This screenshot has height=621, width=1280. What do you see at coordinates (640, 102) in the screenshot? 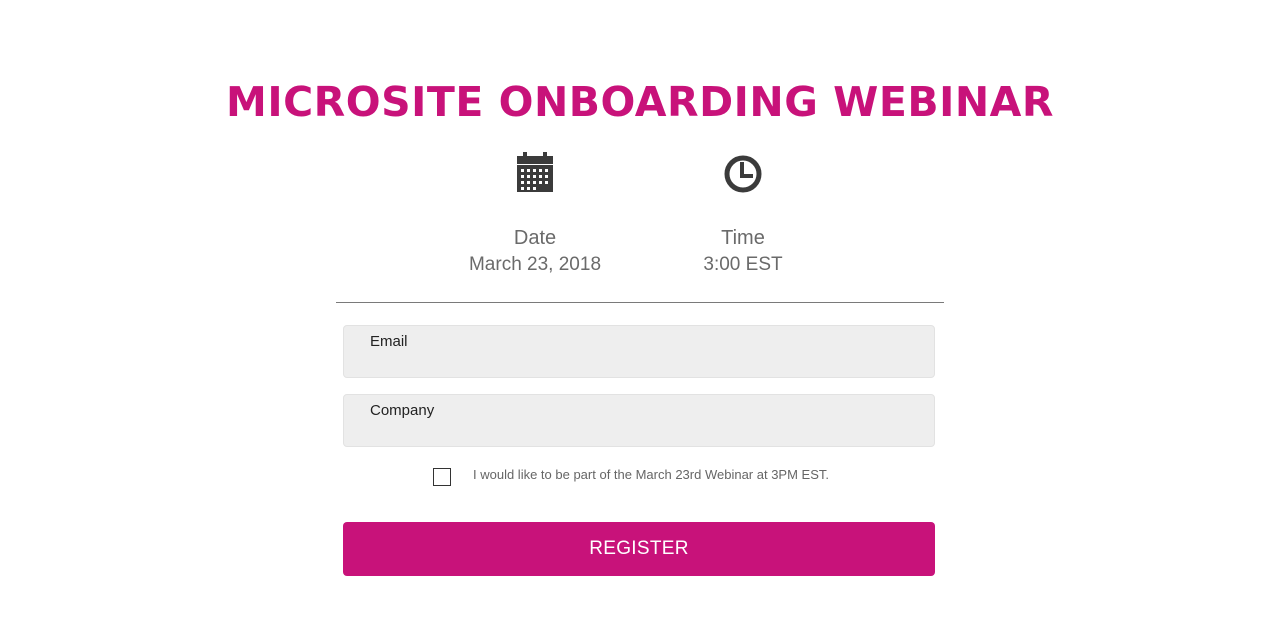
I see `page-title: MICROSITE ONBOARDING WEBINAR` at bounding box center [640, 102].